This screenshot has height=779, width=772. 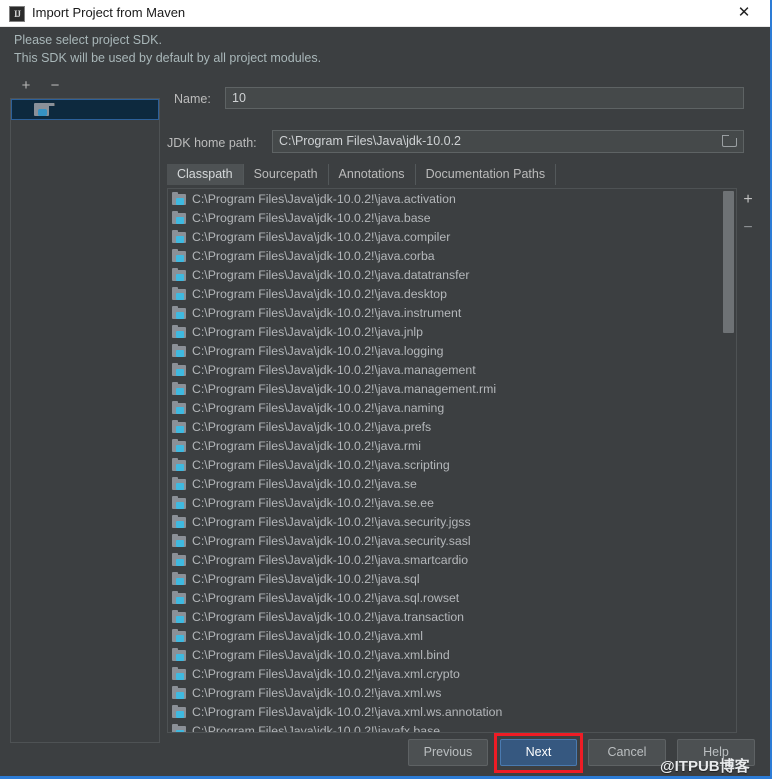 I want to click on cancel-button: Cancel, so click(x=627, y=752).